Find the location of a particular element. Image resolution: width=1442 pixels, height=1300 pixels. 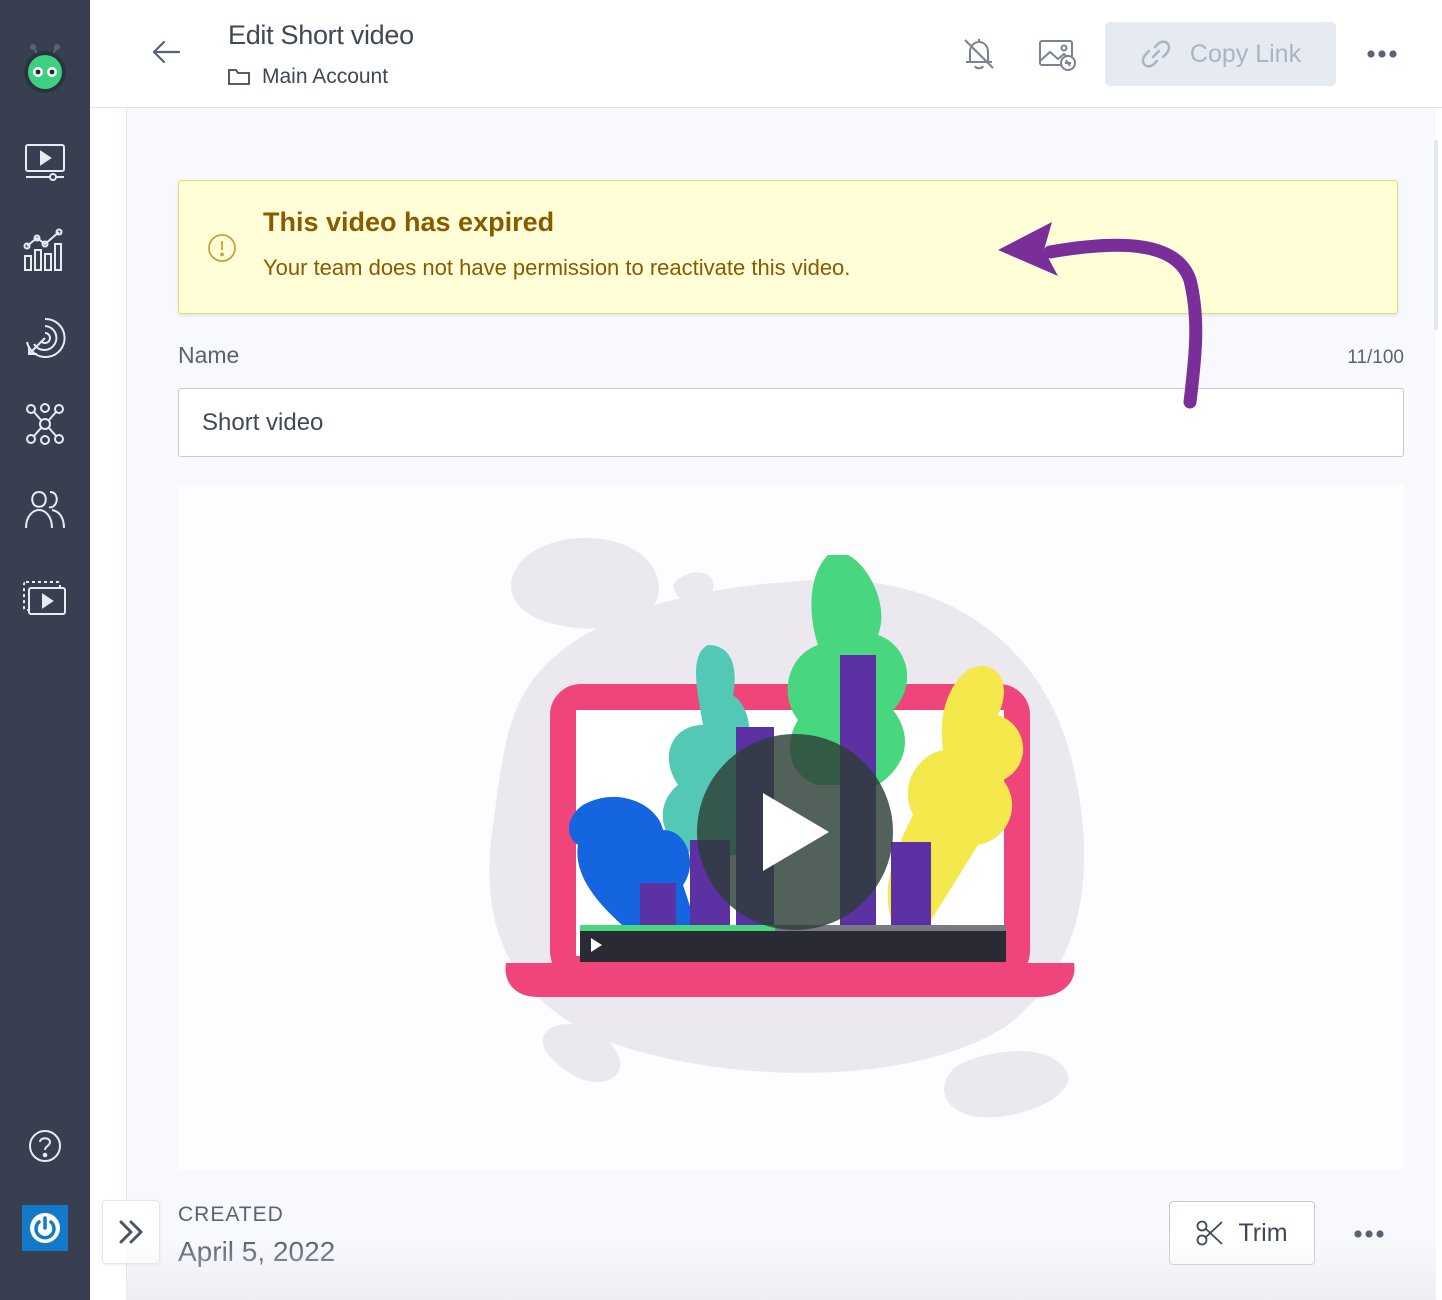

expand-sidebar-button is located at coordinates (131, 1232).